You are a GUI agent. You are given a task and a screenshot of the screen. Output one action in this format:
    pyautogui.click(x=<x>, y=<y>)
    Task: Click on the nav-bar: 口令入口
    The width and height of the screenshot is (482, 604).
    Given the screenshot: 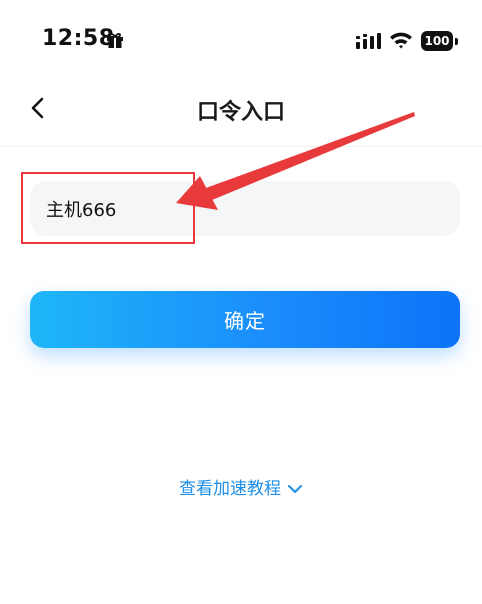 What is the action you would take?
    pyautogui.click(x=241, y=113)
    